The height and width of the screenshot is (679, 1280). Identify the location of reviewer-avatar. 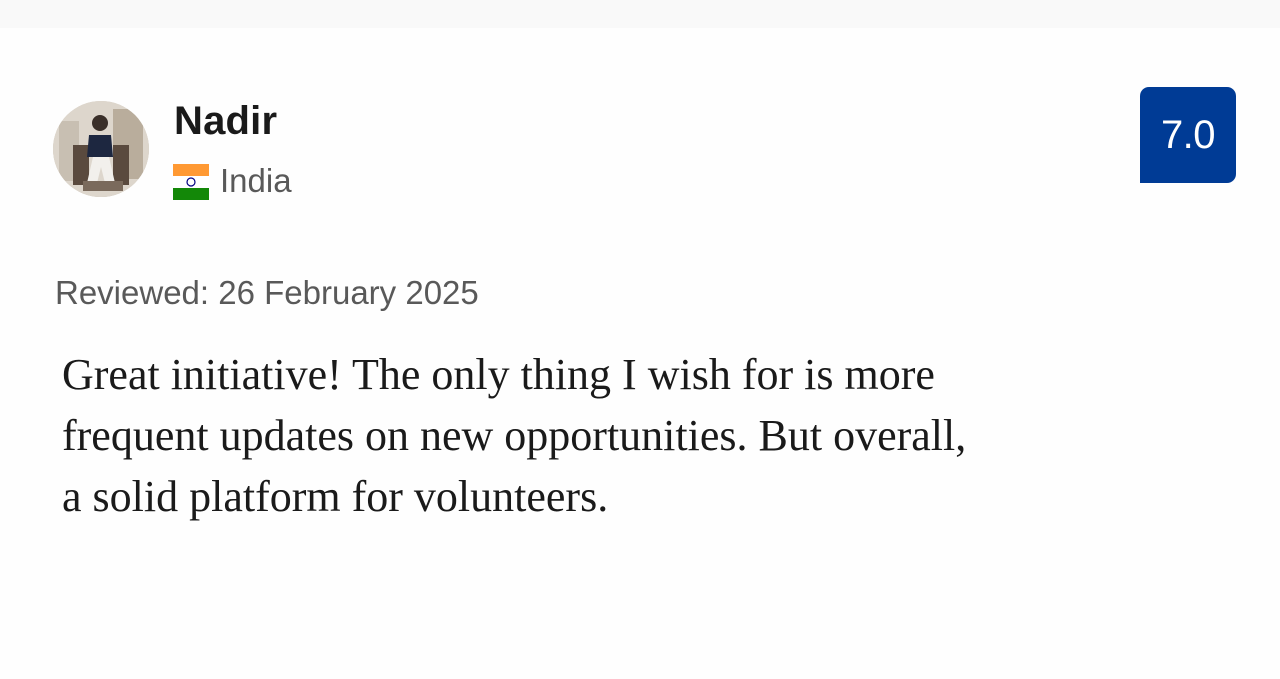
(101, 149).